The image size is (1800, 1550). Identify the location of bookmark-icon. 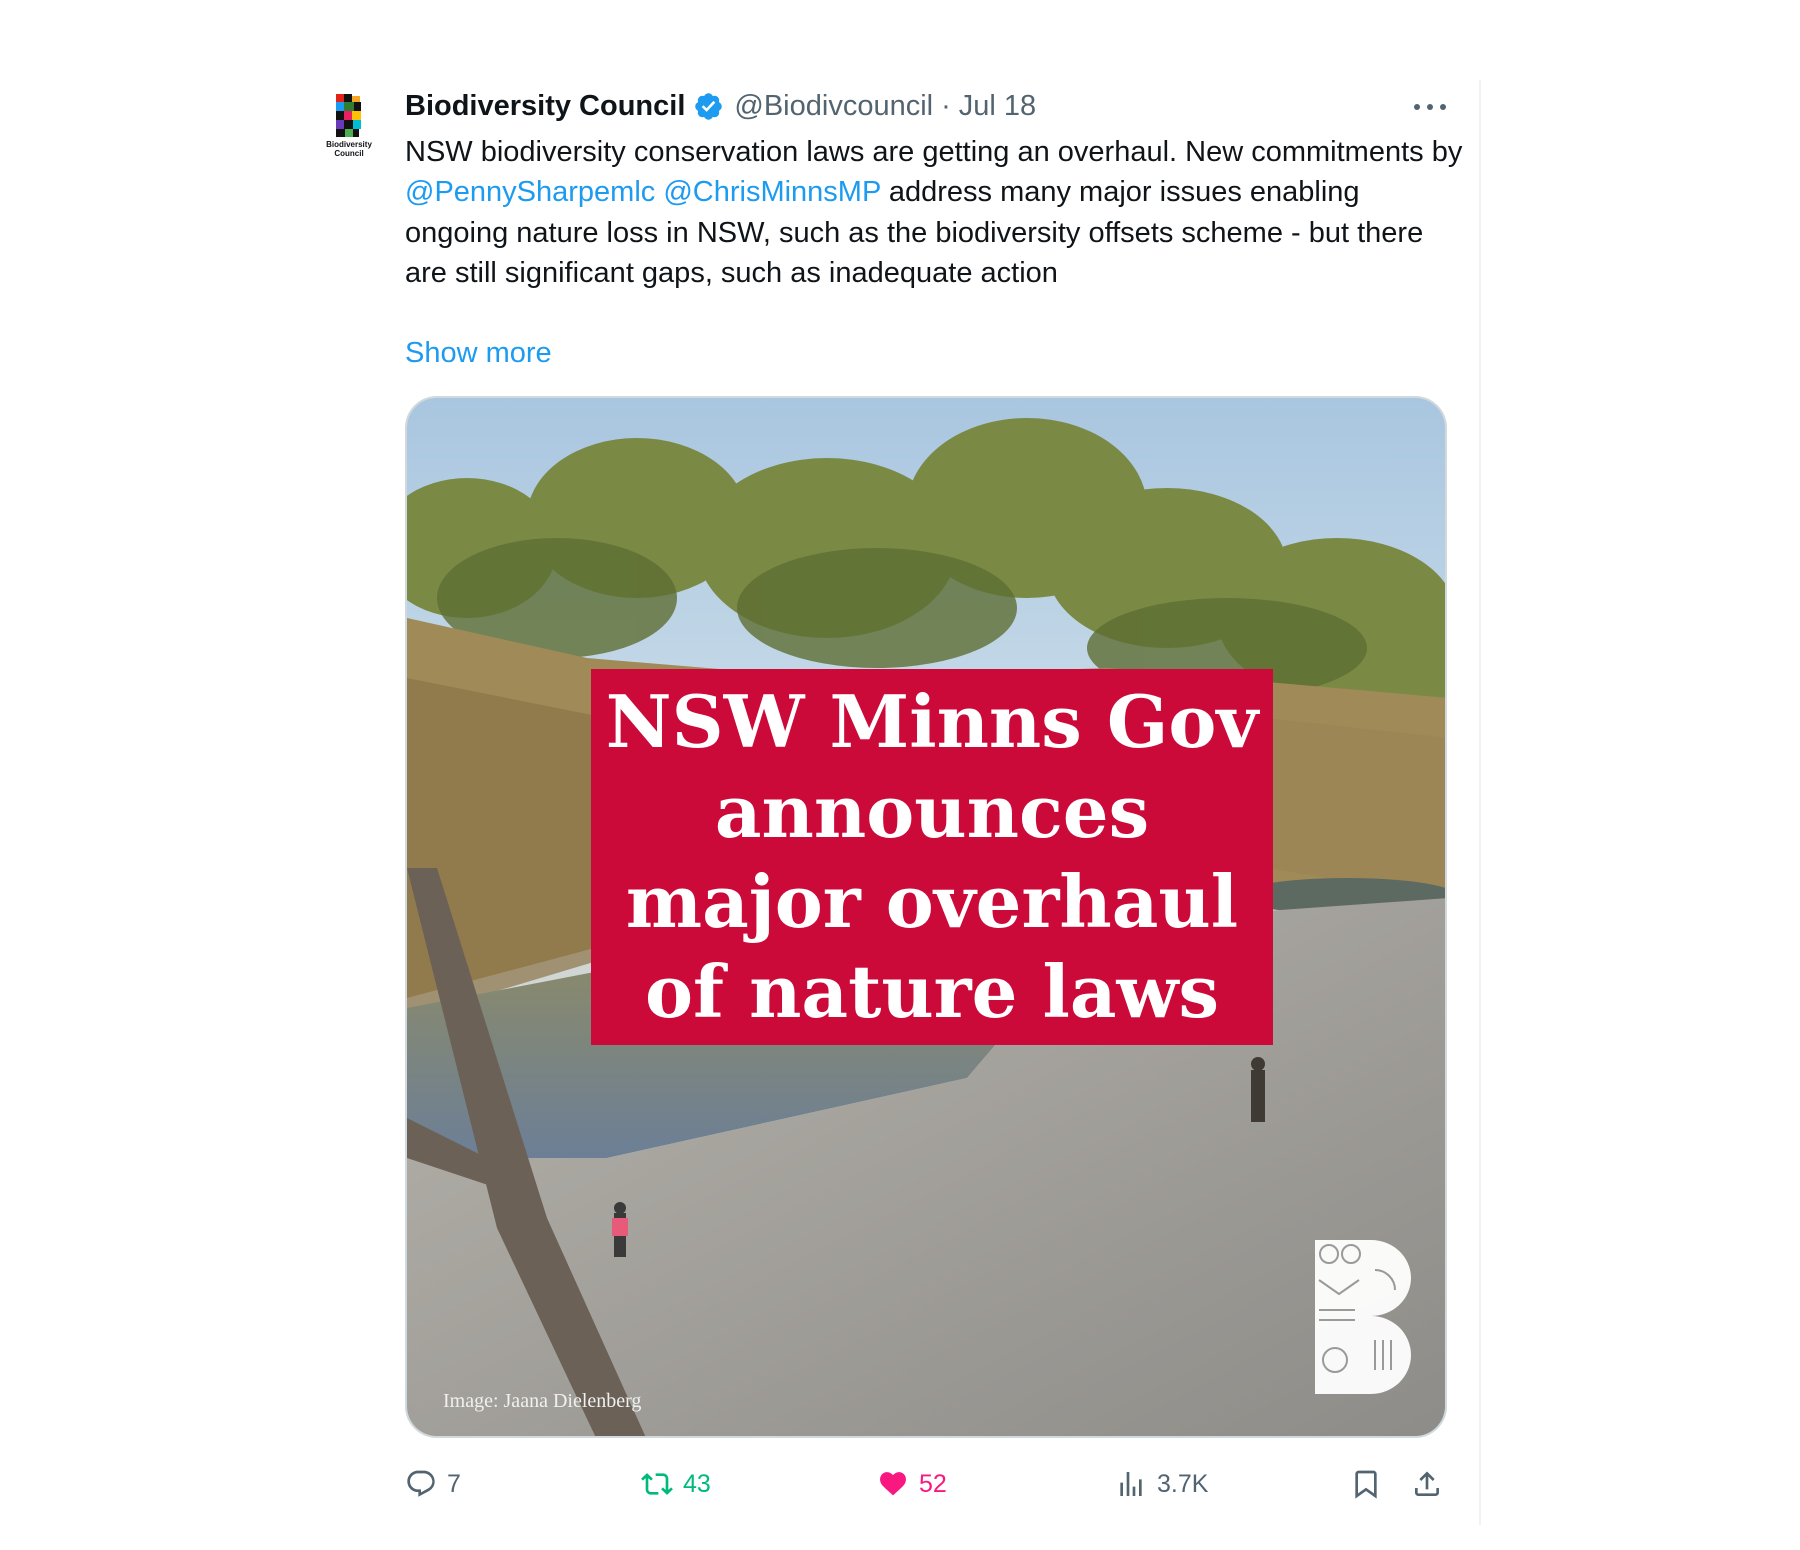
(1366, 1484).